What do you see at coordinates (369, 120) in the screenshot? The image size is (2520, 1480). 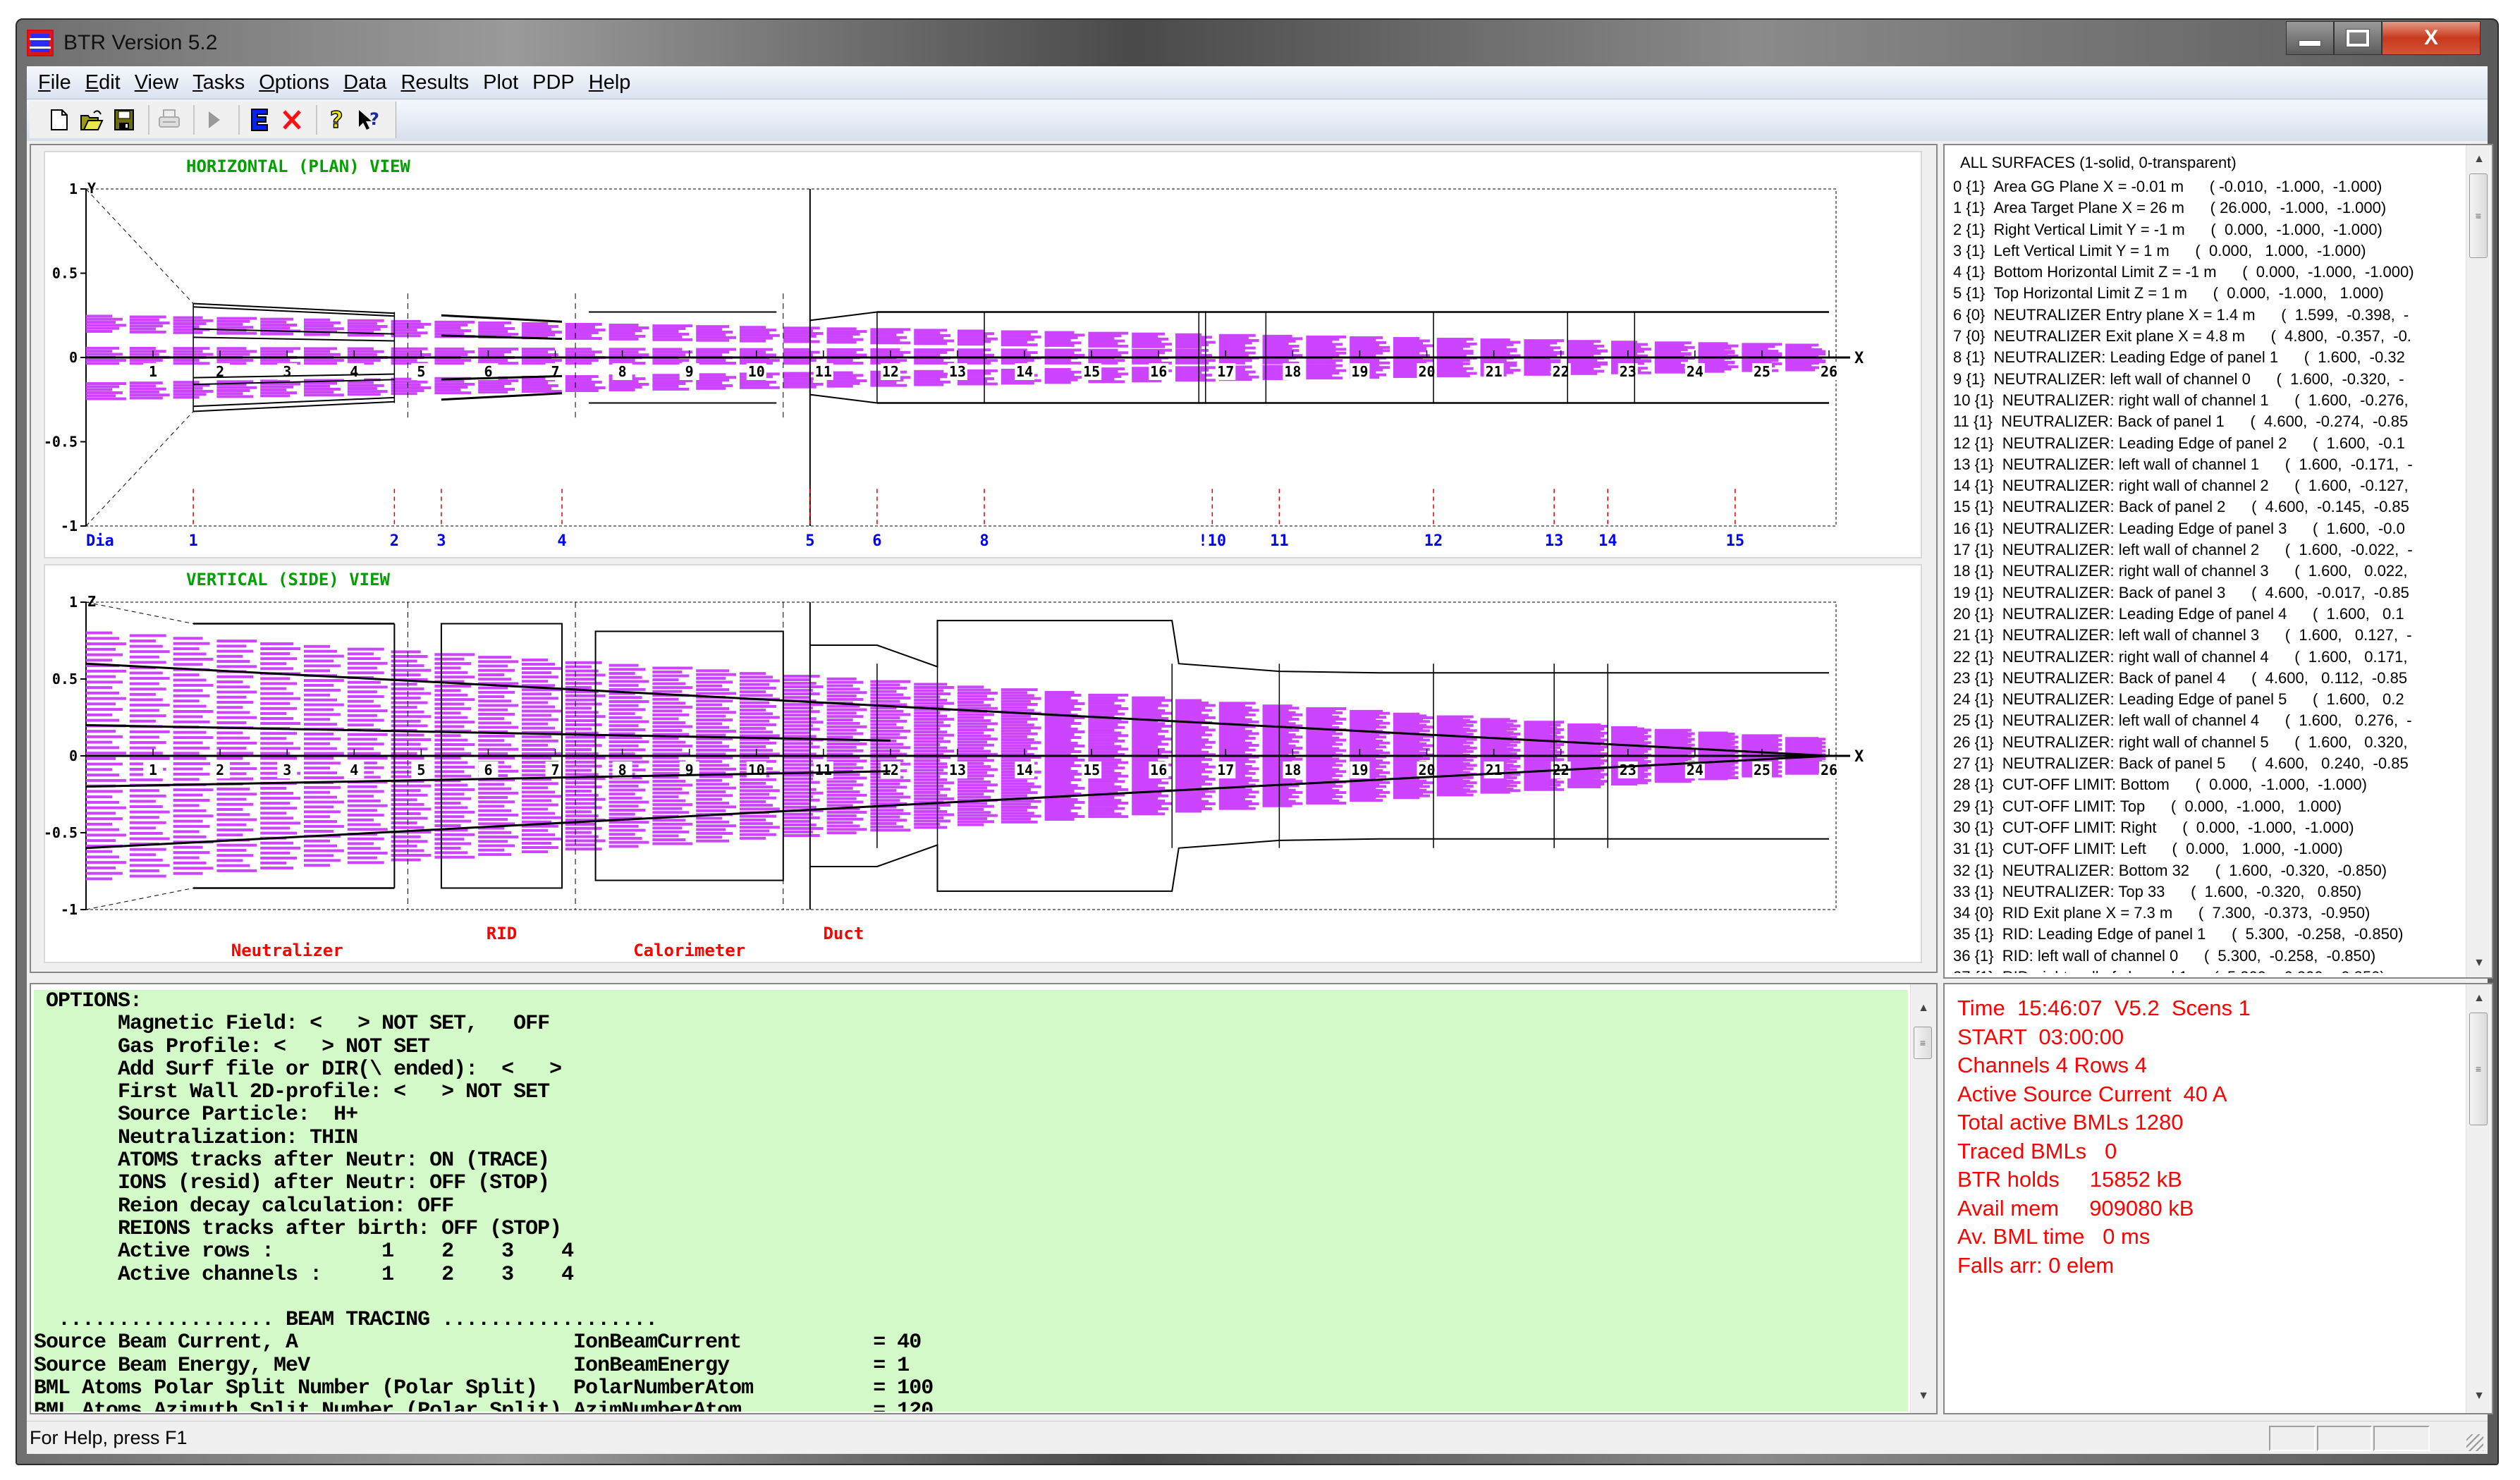 I see `context-help-button: ?` at bounding box center [369, 120].